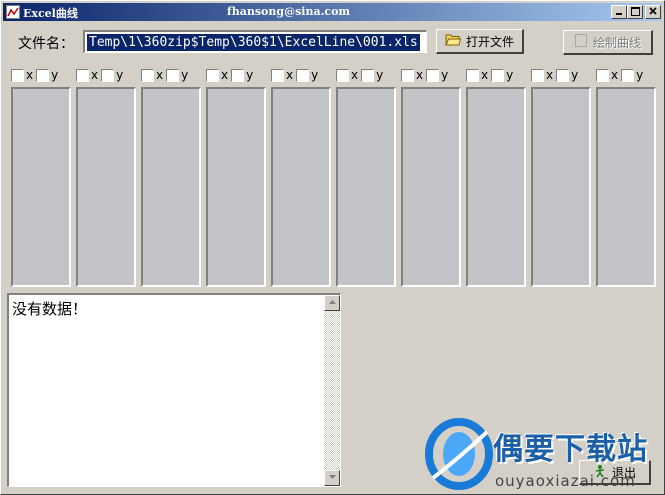 This screenshot has height=495, width=665. I want to click on filename-label: 文件名：, so click(46, 44).